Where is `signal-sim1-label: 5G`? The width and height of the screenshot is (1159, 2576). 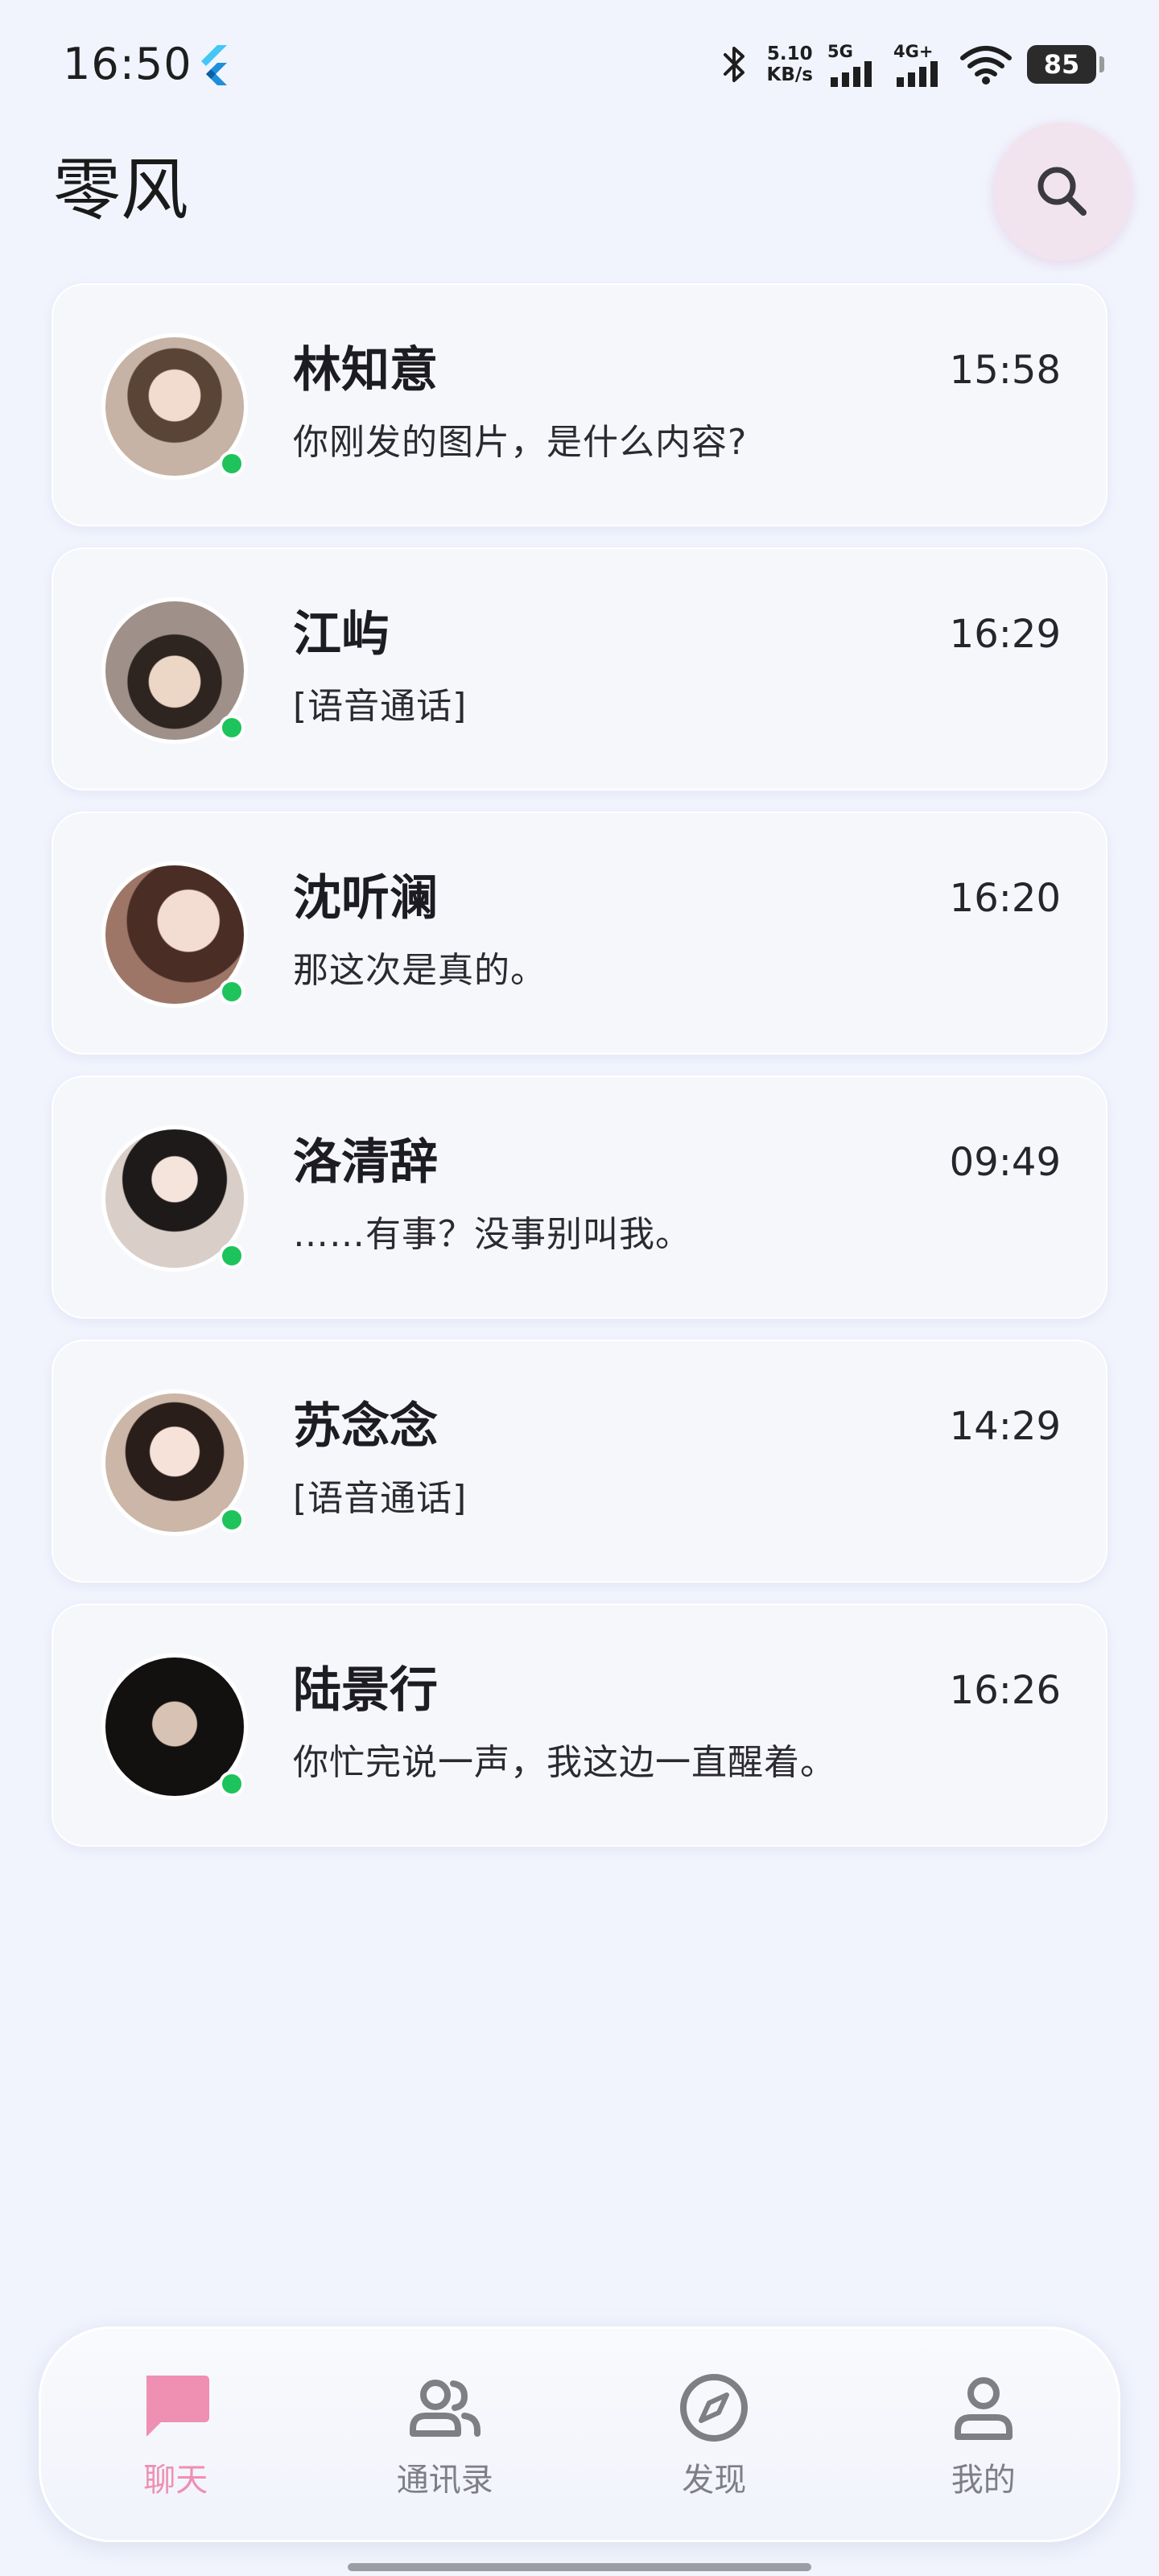 signal-sim1-label: 5G is located at coordinates (840, 51).